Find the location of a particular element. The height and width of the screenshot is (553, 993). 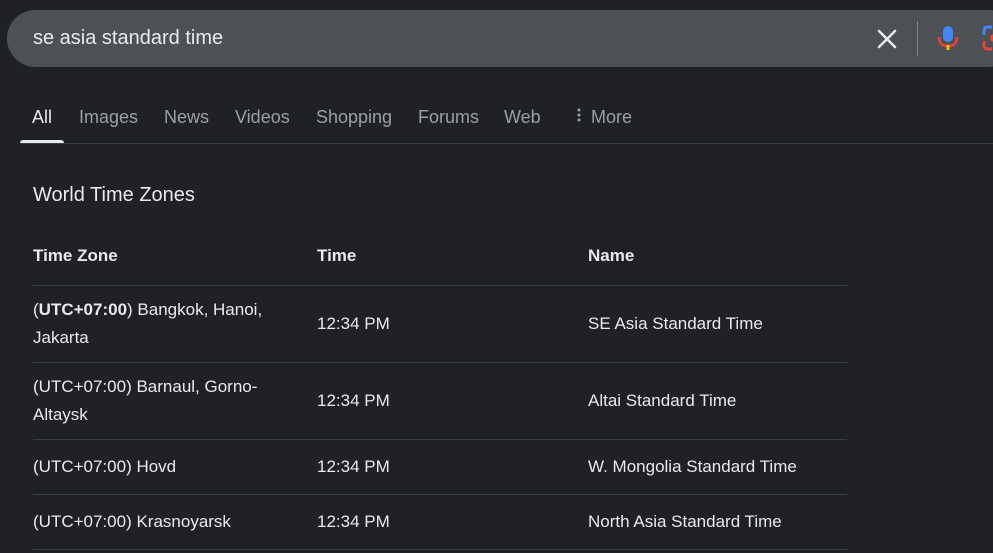

row-name: SE Asia Standard Time is located at coordinates (717, 324).